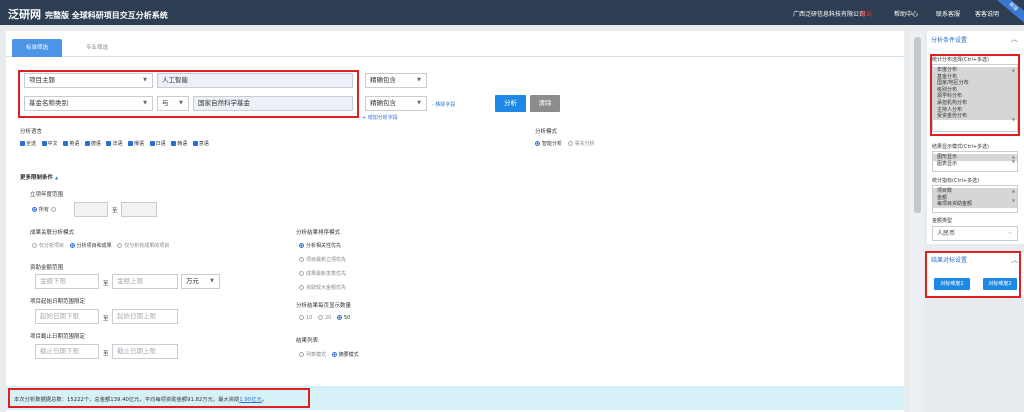  What do you see at coordinates (145, 281) in the screenshot?
I see `funding-upper-input: 金额上限` at bounding box center [145, 281].